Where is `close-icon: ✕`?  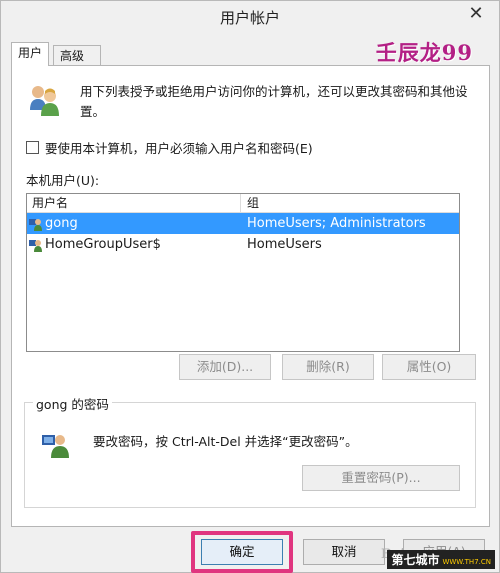
close-icon: ✕ is located at coordinates (476, 14).